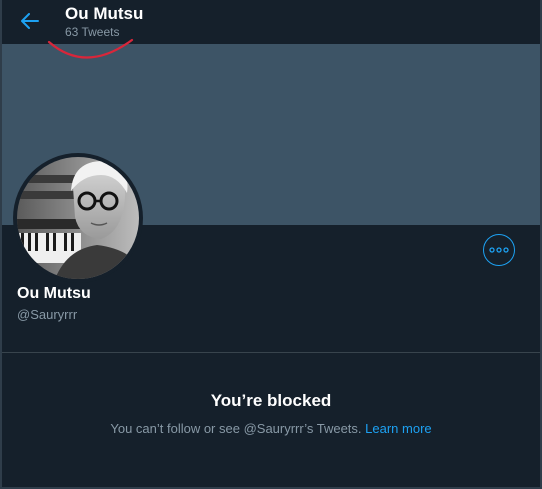 The height and width of the screenshot is (489, 542). Describe the element at coordinates (271, 400) in the screenshot. I see `blocked-title: You’re blocked` at that location.